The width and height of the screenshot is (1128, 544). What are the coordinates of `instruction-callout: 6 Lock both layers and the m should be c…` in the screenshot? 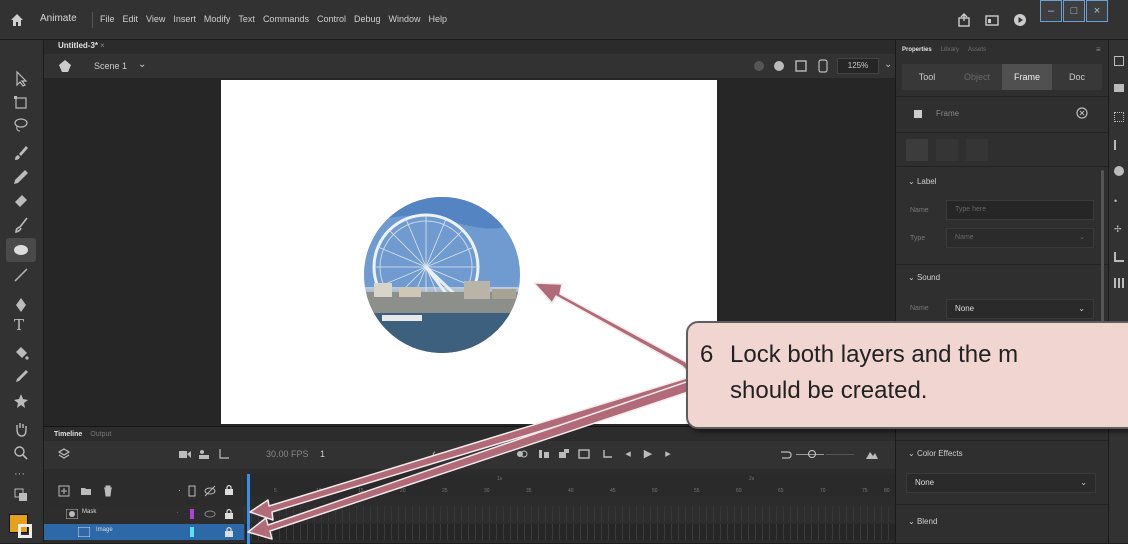 It's located at (907, 375).